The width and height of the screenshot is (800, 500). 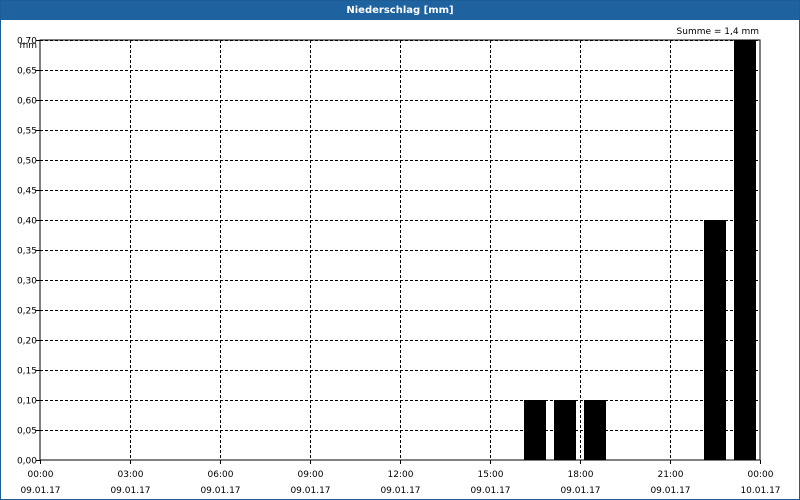 What do you see at coordinates (401, 475) in the screenshot?
I see `x-tick-time: 12:00` at bounding box center [401, 475].